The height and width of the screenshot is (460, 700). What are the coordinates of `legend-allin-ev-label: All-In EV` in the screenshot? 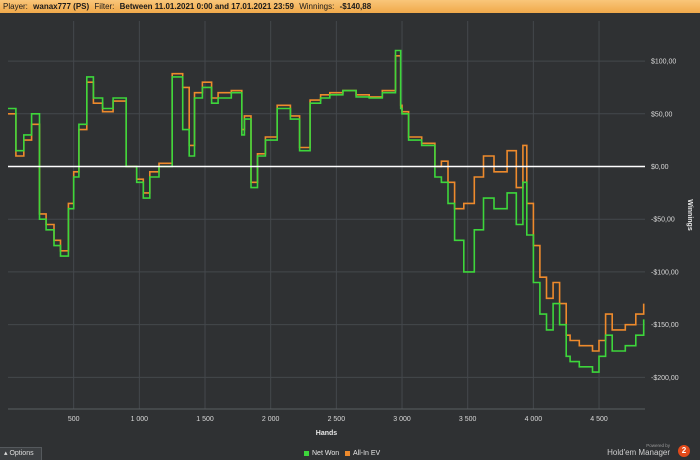 It's located at (367, 453).